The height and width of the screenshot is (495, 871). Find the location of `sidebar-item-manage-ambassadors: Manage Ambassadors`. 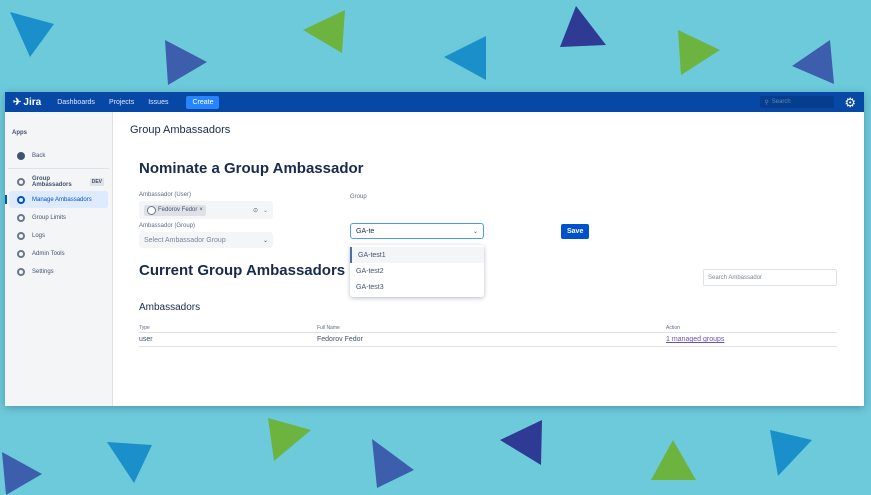

sidebar-item-manage-ambassadors: Manage Ambassadors is located at coordinates (56, 199).